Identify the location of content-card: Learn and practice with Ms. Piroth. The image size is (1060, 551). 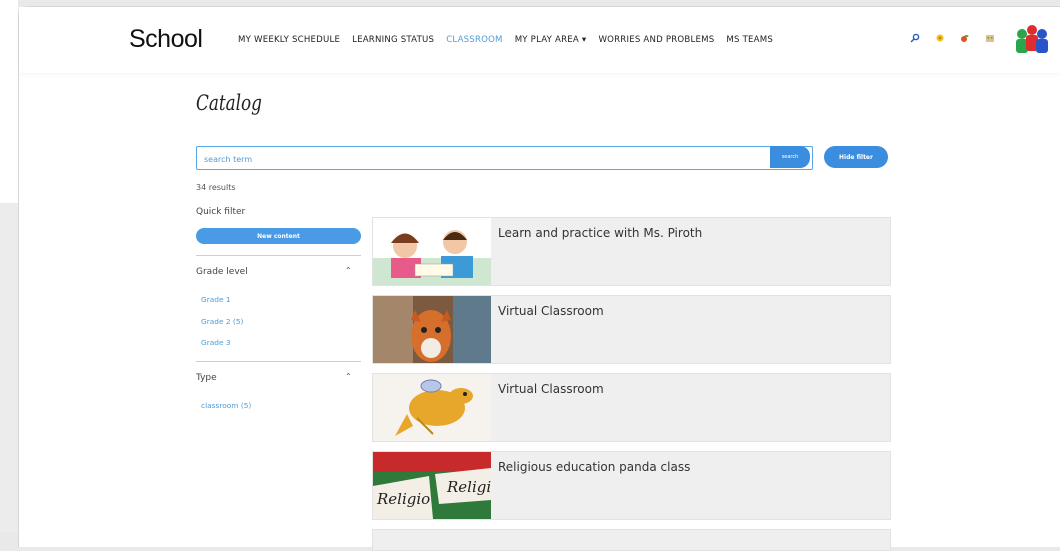
(631, 251).